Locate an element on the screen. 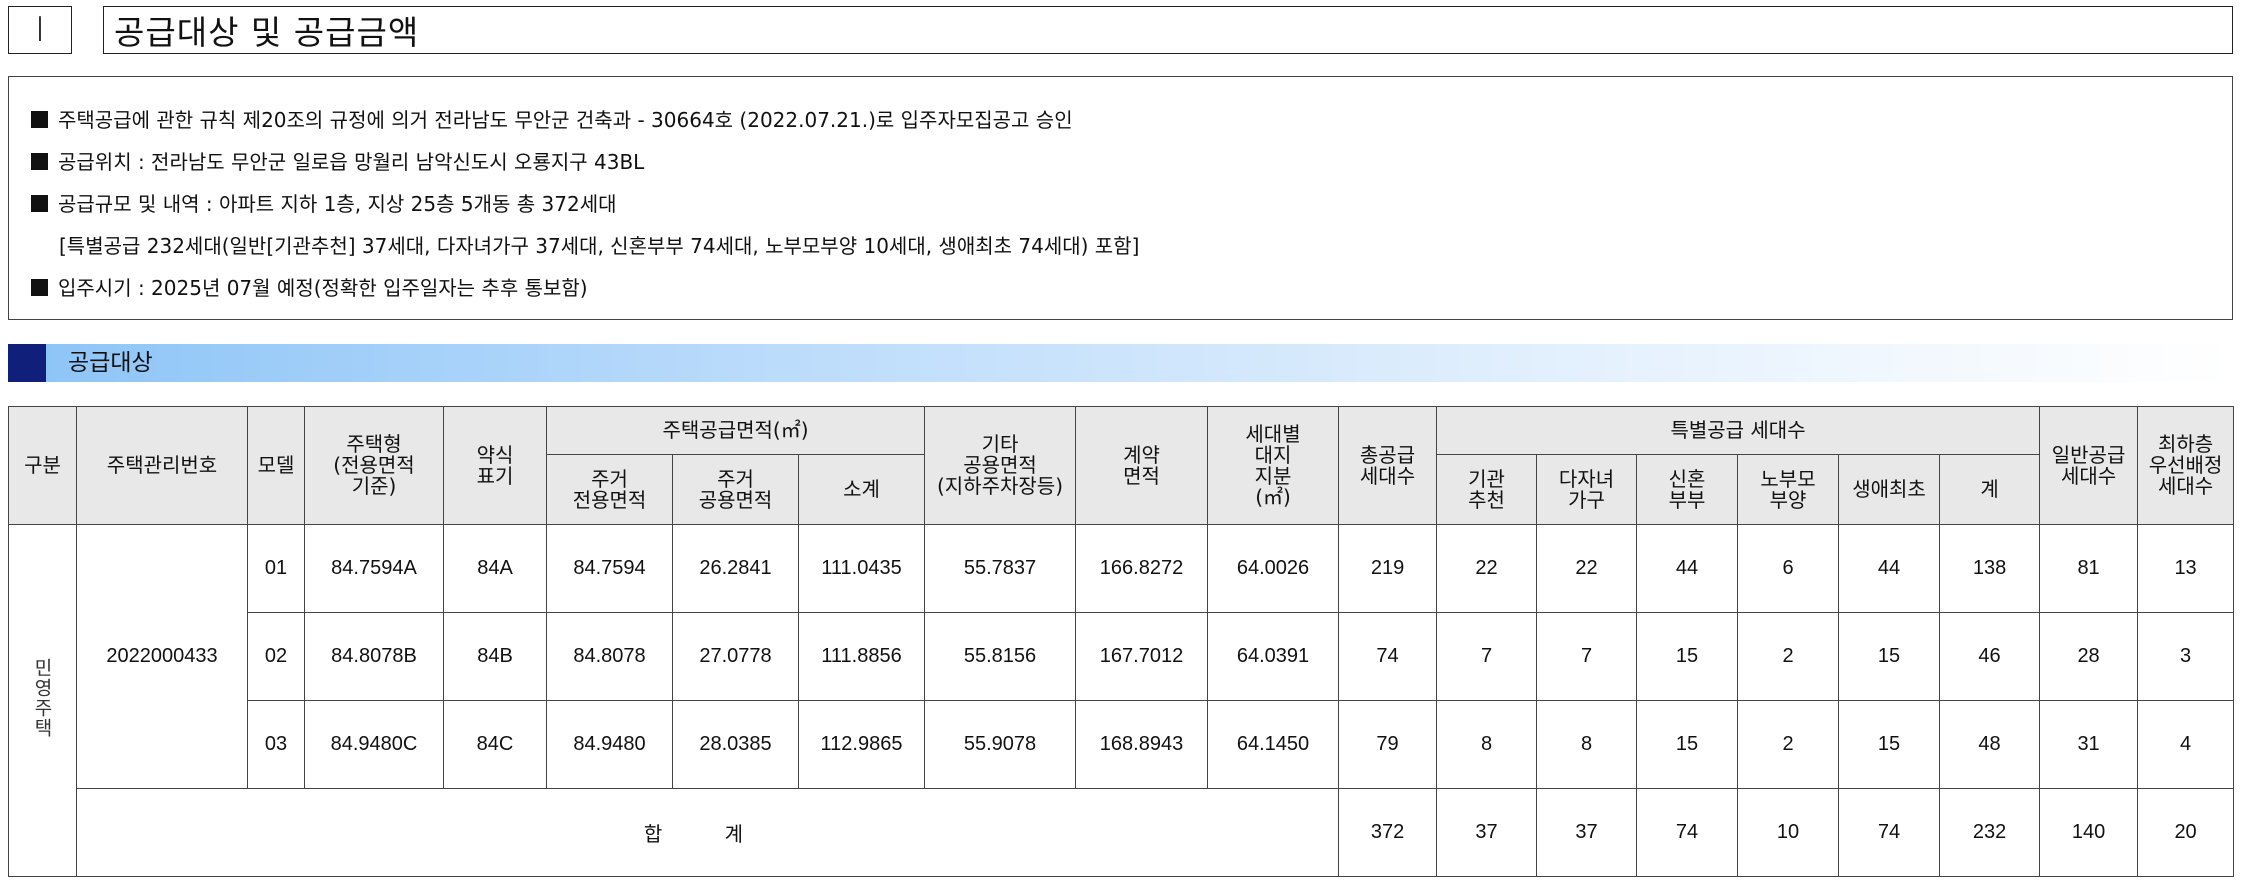 The image size is (2241, 883). cell-general: 31 is located at coordinates (2089, 744).